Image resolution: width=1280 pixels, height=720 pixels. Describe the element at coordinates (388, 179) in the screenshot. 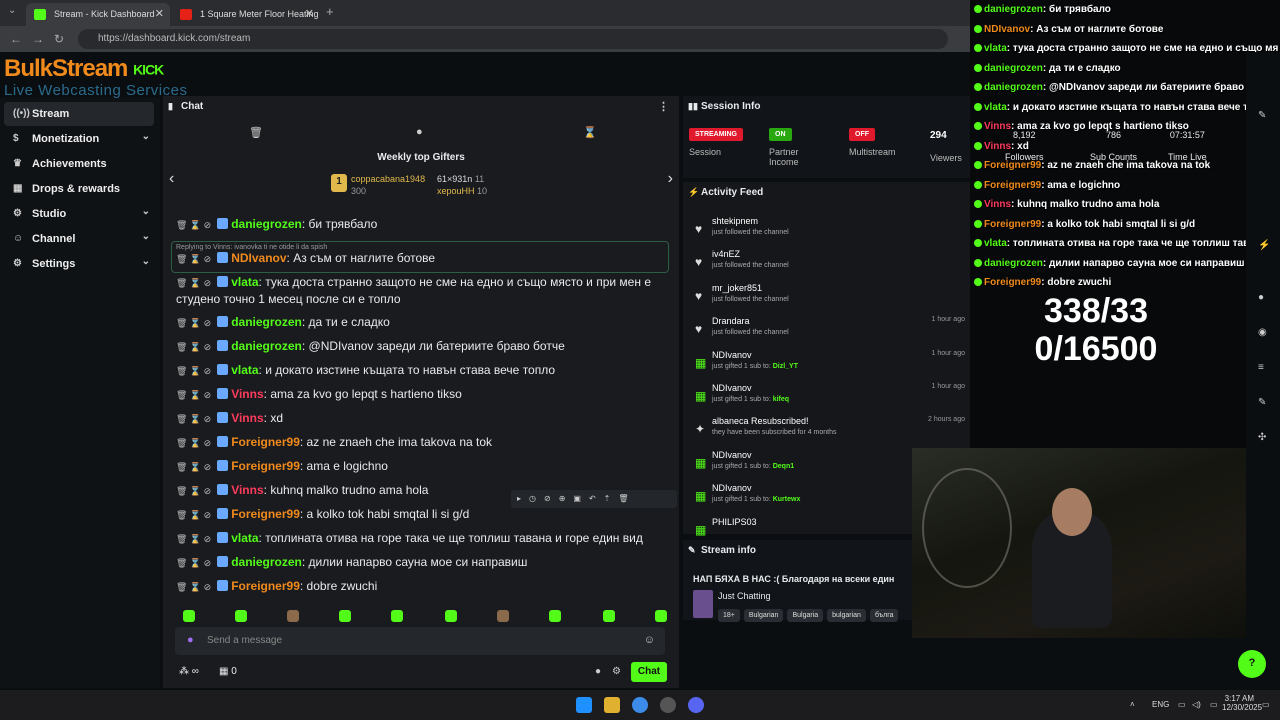

I see `gifter-1: coppacabana1948` at that location.